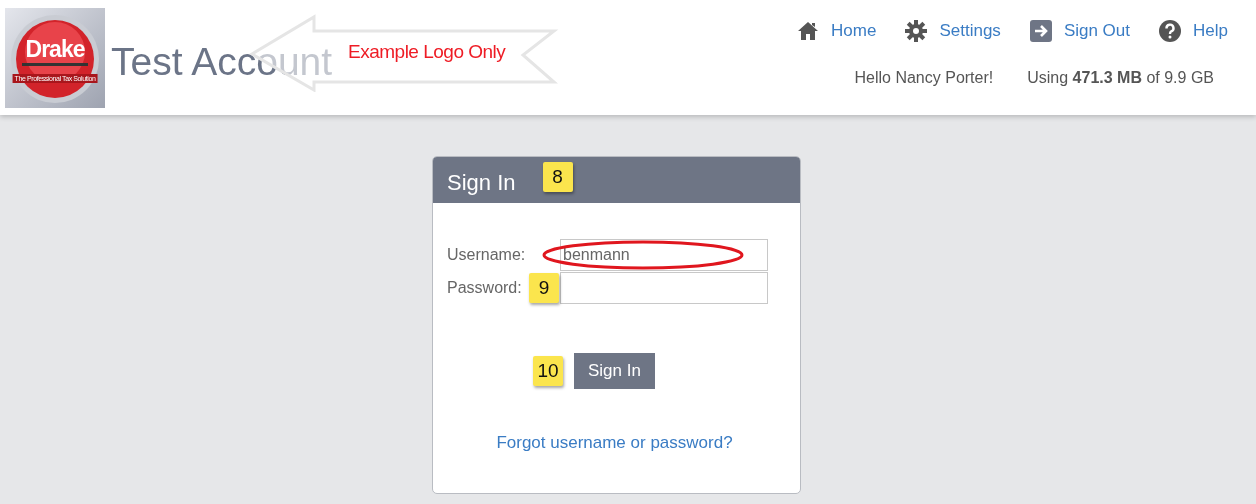 This screenshot has width=1256, height=504. I want to click on card-title: Sign In, so click(481, 183).